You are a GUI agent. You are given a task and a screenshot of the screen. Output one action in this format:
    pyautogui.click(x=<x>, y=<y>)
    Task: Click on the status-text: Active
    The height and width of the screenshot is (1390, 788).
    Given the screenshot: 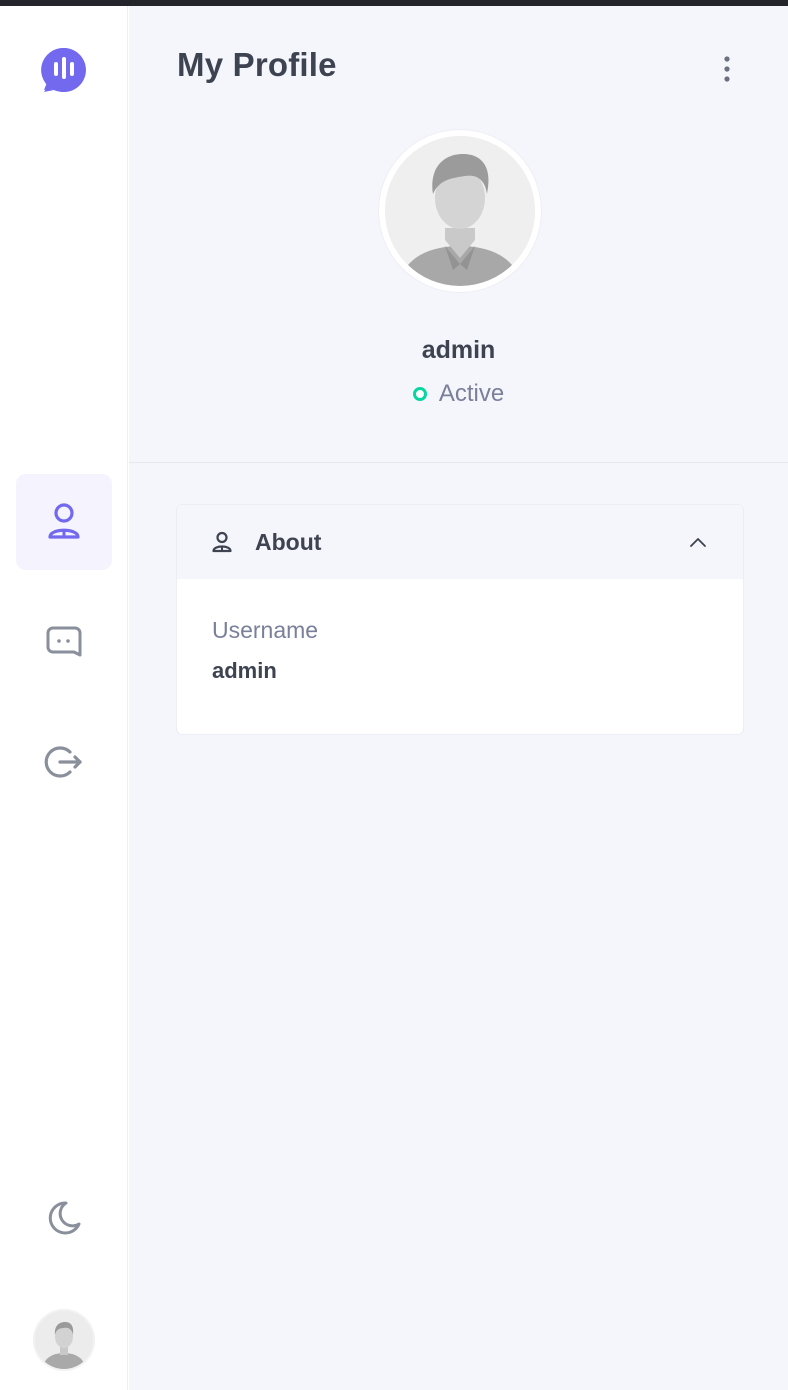 What is the action you would take?
    pyautogui.click(x=471, y=393)
    